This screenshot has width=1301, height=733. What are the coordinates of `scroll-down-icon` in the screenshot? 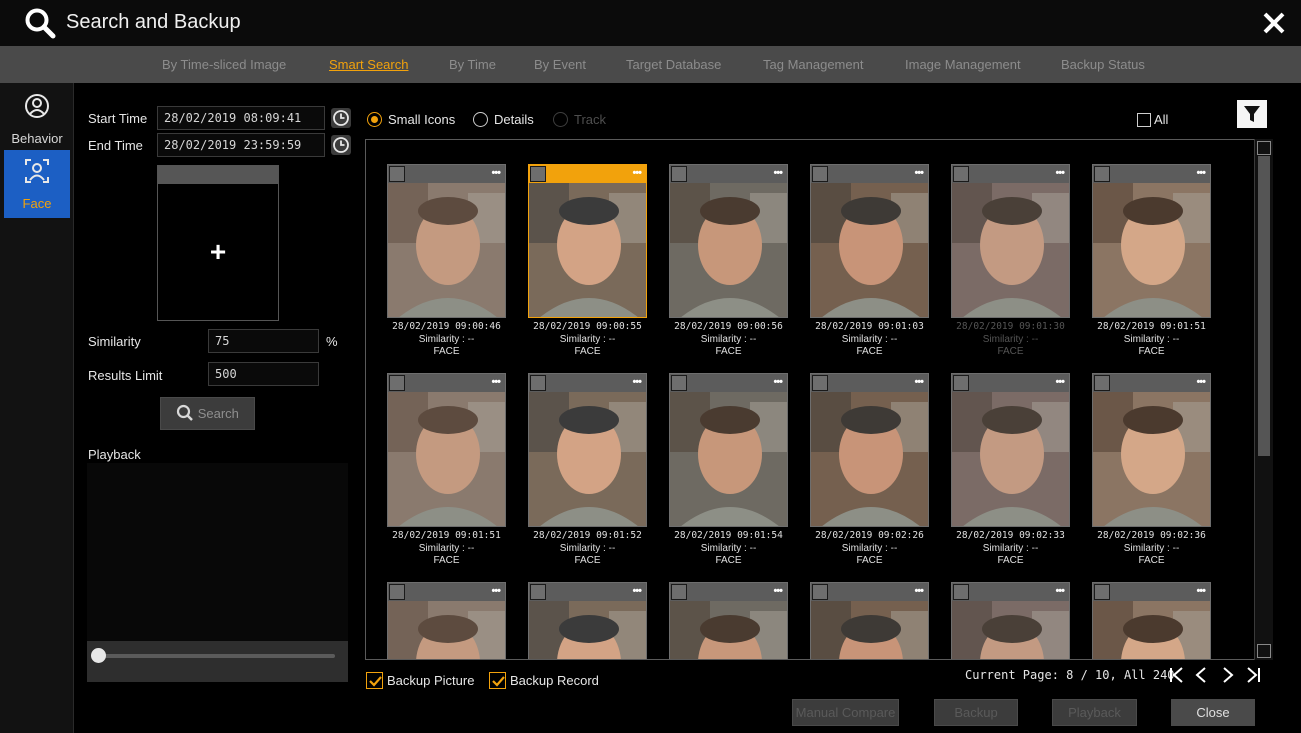 It's located at (1264, 651).